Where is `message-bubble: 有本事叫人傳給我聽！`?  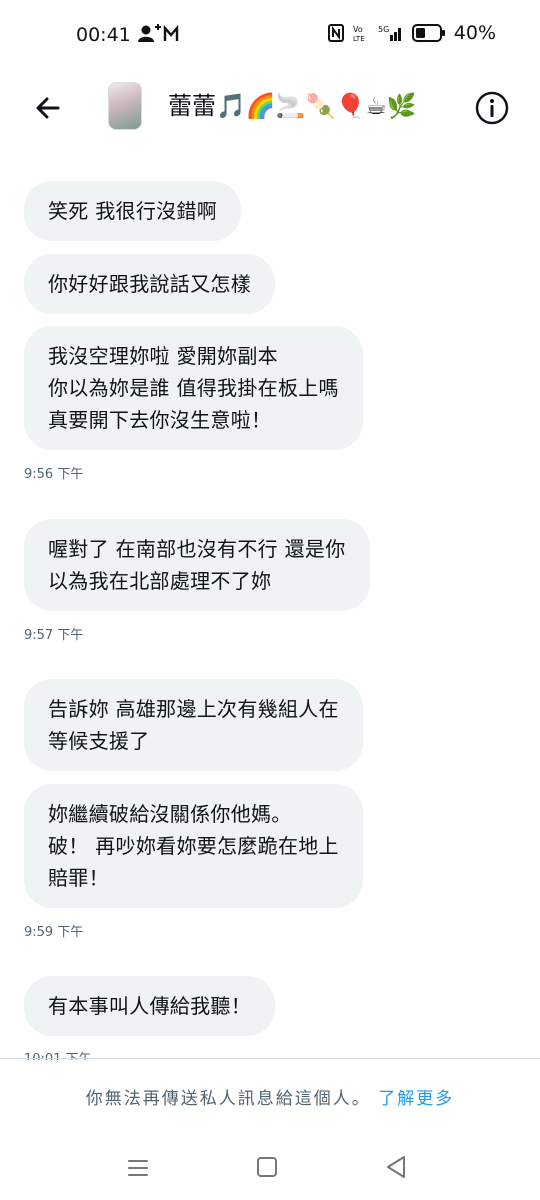 message-bubble: 有本事叫人傳給我聽！ is located at coordinates (149, 1006).